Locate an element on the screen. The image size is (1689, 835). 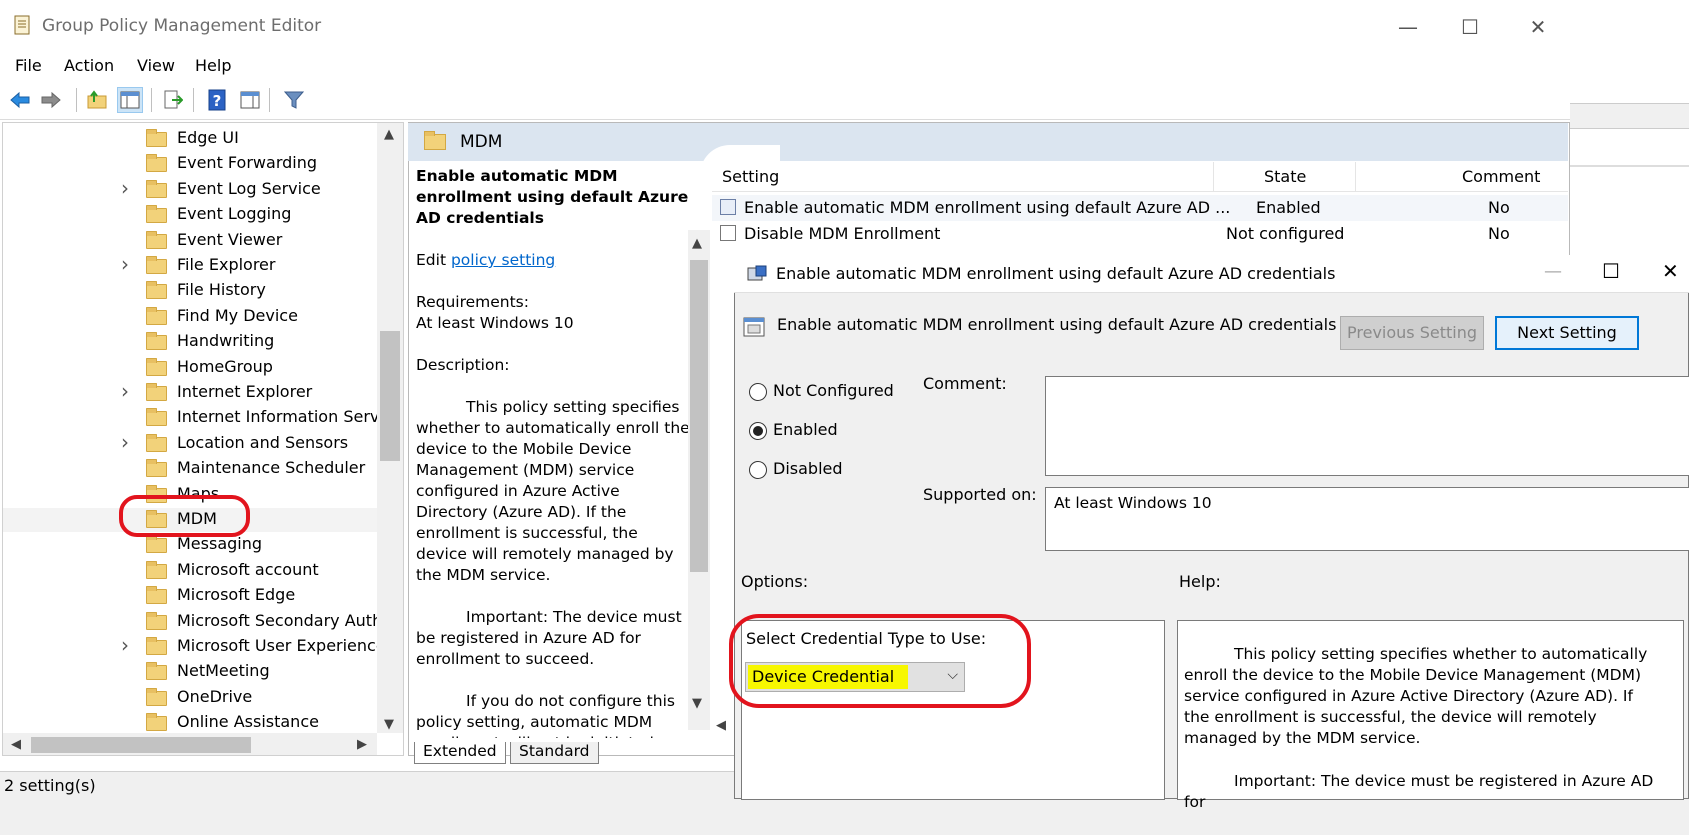
tab-standard: Standard is located at coordinates (554, 753).